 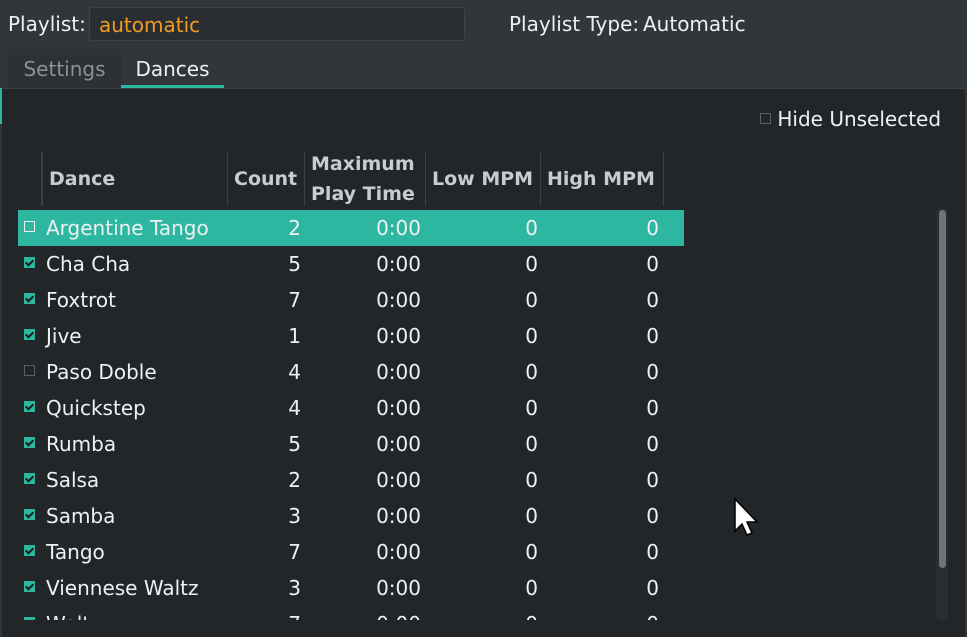 What do you see at coordinates (81, 300) in the screenshot?
I see `dance-name: Foxtrot` at bounding box center [81, 300].